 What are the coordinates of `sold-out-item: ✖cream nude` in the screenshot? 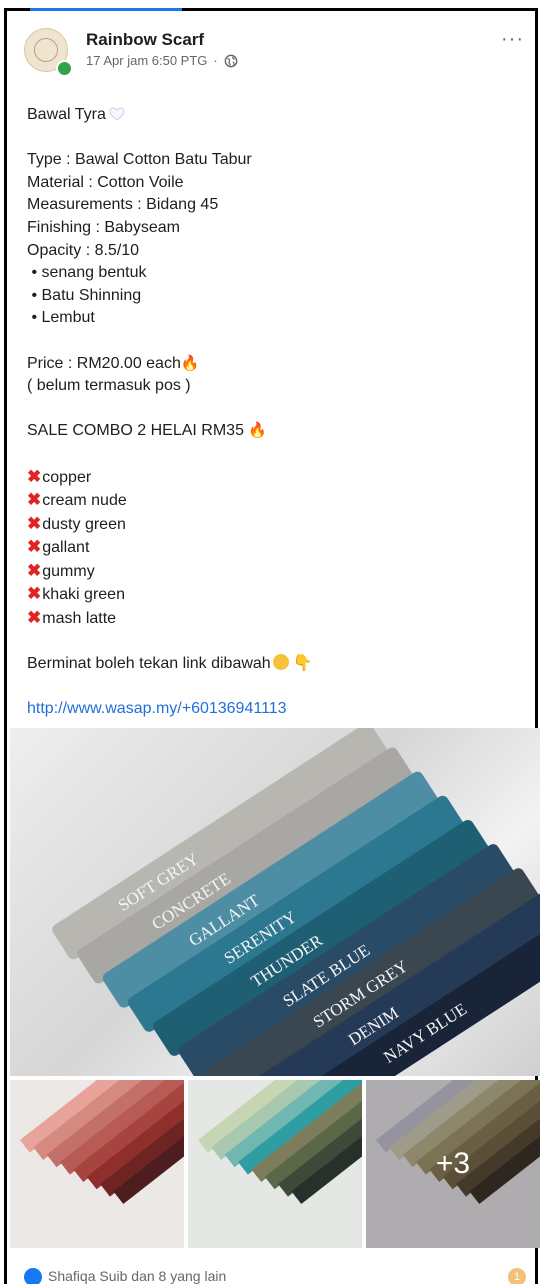 It's located at (77, 500).